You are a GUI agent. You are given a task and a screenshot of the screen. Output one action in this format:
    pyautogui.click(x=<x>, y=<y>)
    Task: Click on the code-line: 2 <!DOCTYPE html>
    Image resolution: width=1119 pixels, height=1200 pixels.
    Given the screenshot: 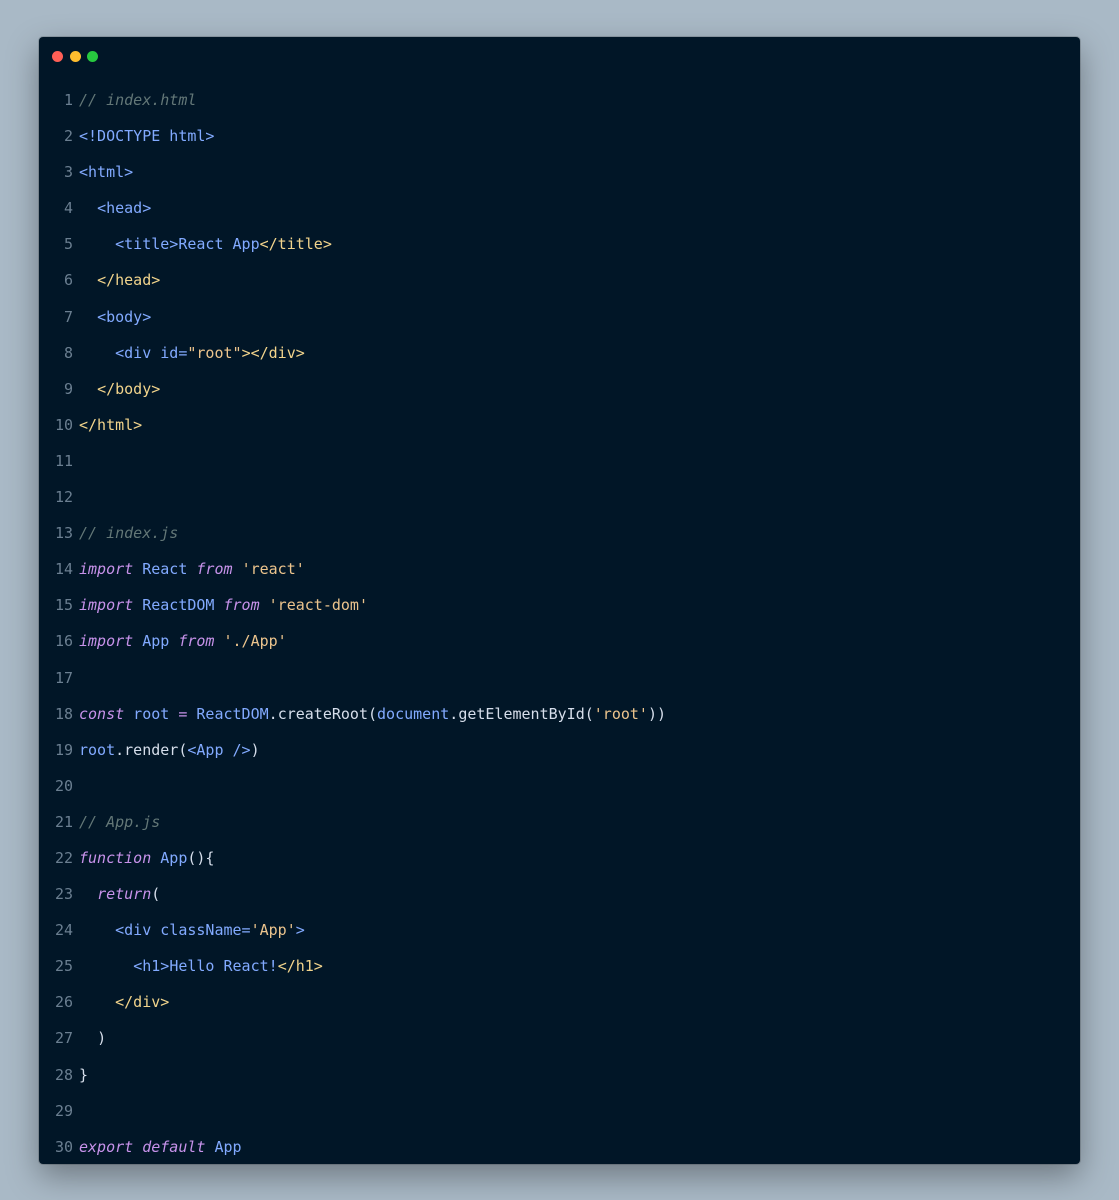 What is the action you would take?
    pyautogui.click(x=559, y=136)
    